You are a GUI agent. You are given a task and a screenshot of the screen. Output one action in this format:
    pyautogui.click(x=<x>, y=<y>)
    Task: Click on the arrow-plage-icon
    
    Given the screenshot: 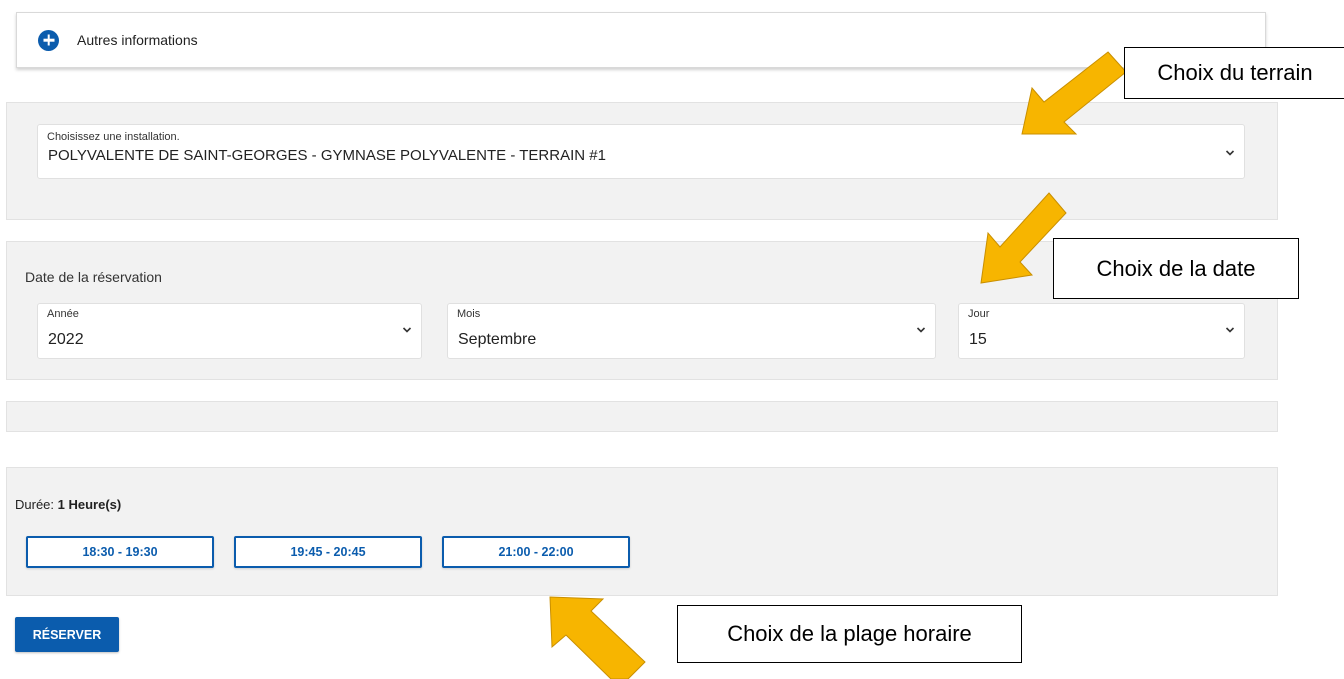 What is the action you would take?
    pyautogui.click(x=597, y=637)
    